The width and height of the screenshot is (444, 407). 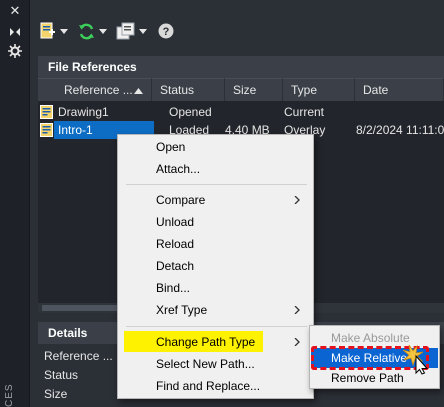 I want to click on attach-dropdown, so click(x=54, y=31).